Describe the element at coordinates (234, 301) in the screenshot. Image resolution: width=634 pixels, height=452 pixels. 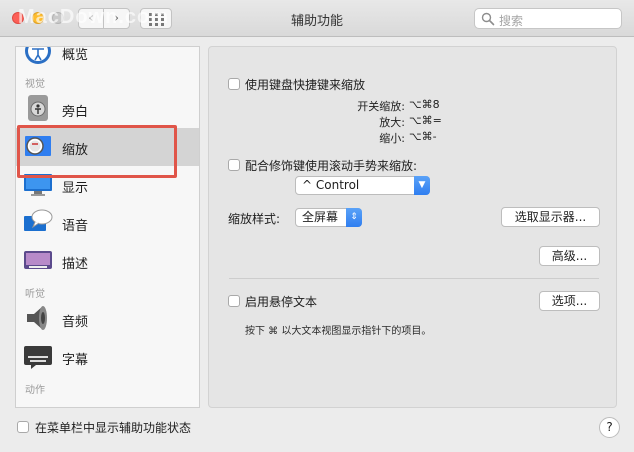
I see `hover-text-checkbox` at that location.